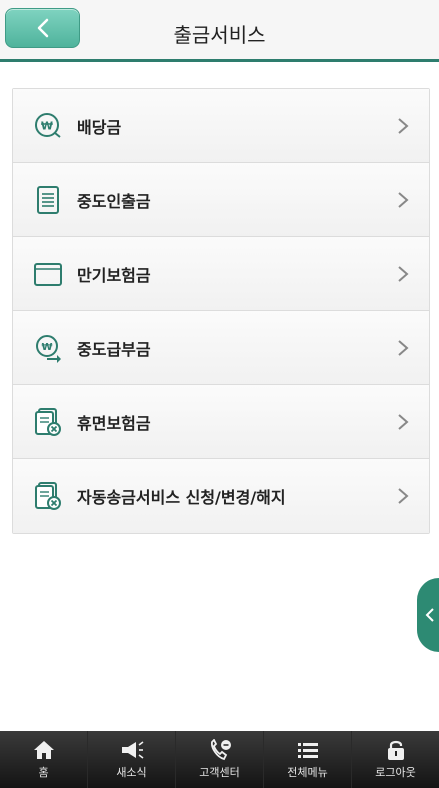 Image resolution: width=439 pixels, height=788 pixels. I want to click on bottom-tab-bar: 홈 새소식 고객센터 전체메뉴 로그아웃, so click(219, 759).